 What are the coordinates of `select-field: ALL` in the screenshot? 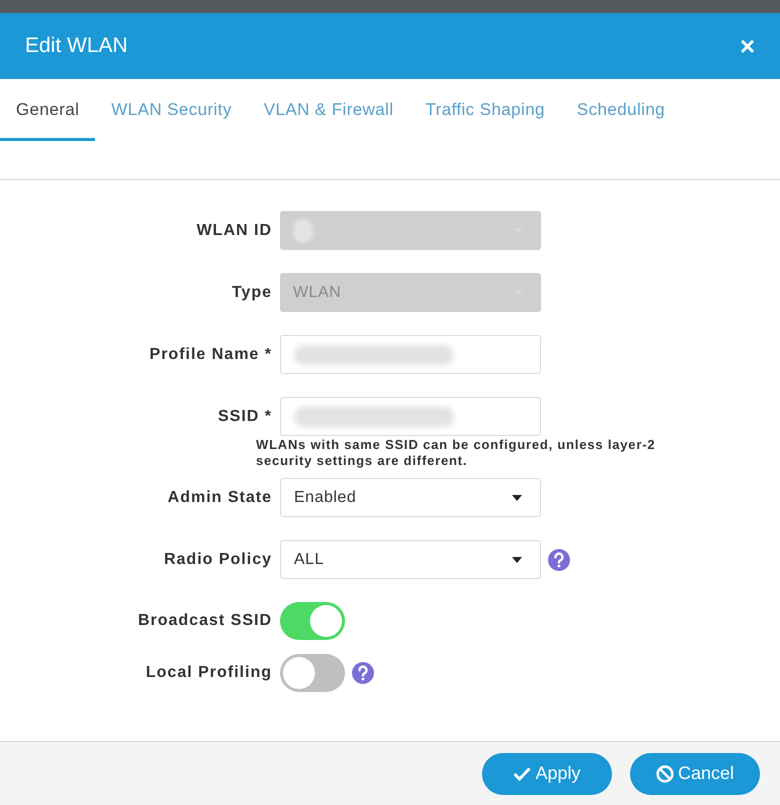 It's located at (410, 559).